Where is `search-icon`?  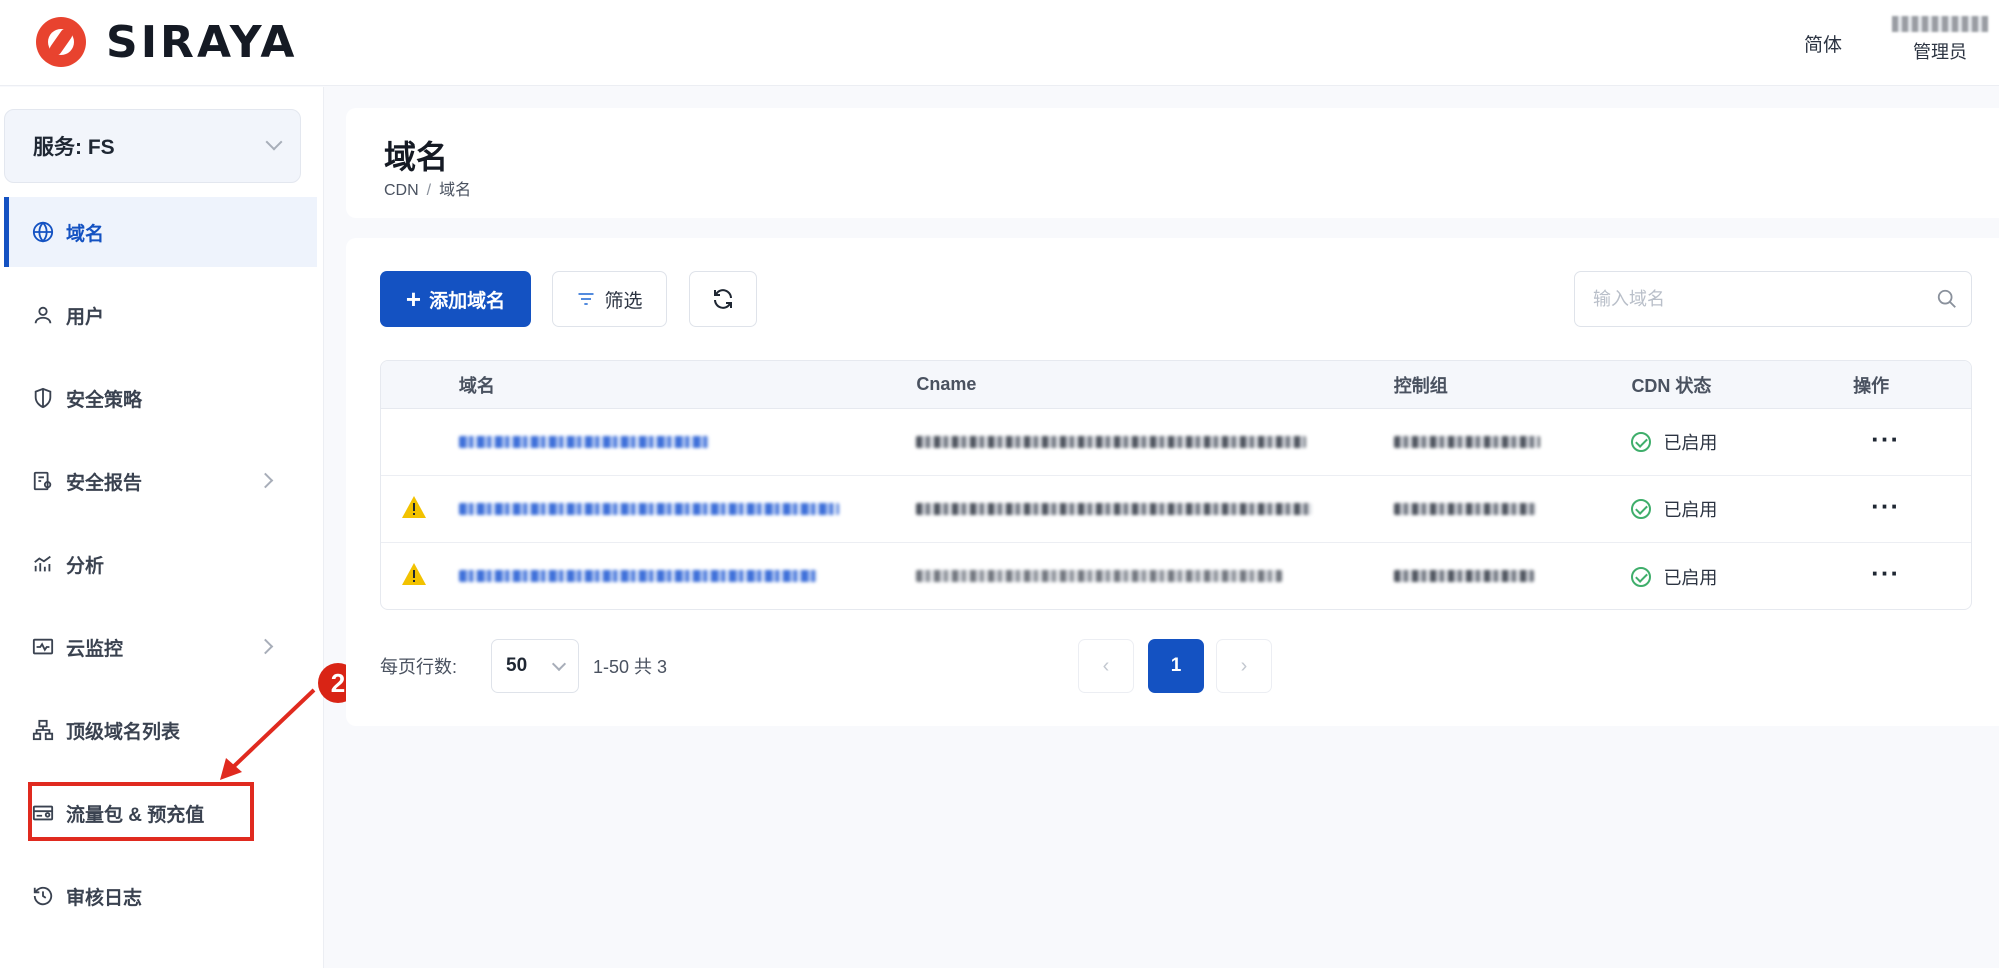 search-icon is located at coordinates (1947, 299).